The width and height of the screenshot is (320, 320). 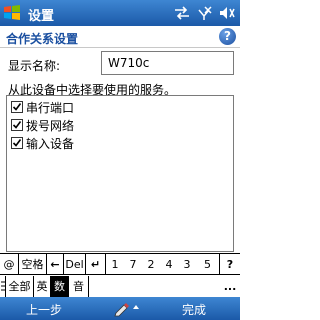 What do you see at coordinates (12, 13) in the screenshot?
I see `windows-flag-icon` at bounding box center [12, 13].